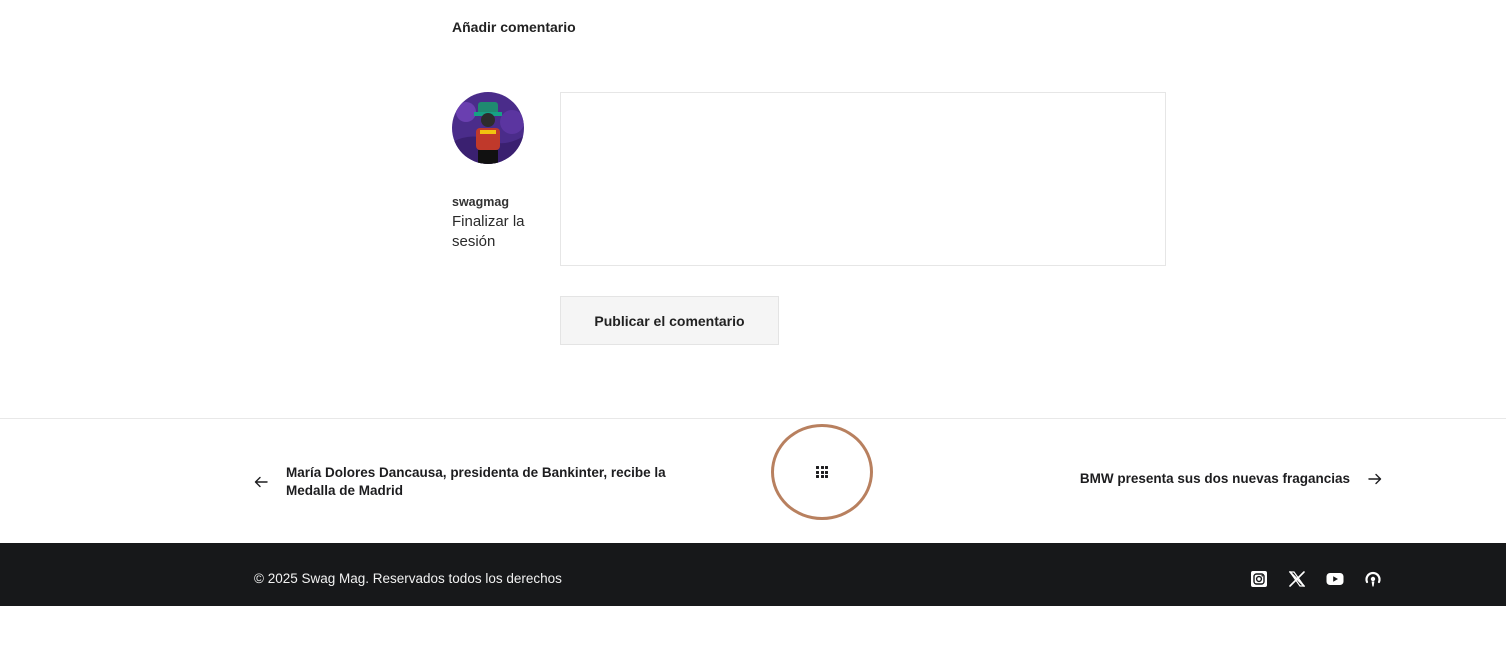 The height and width of the screenshot is (648, 1506). I want to click on avatar-image, so click(488, 128).